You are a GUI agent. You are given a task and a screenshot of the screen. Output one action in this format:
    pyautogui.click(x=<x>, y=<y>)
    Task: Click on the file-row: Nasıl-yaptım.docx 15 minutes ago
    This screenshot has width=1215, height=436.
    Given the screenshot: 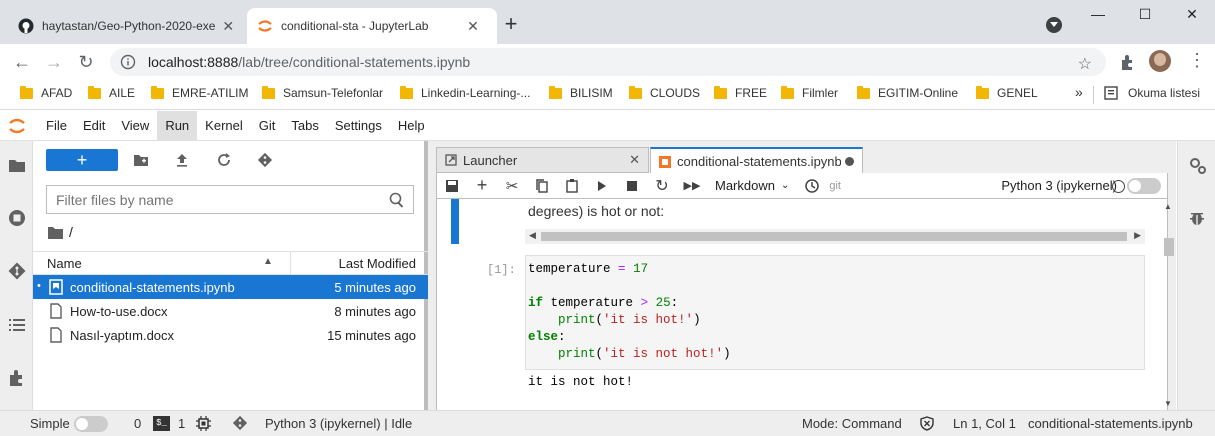 What is the action you would take?
    pyautogui.click(x=230, y=335)
    